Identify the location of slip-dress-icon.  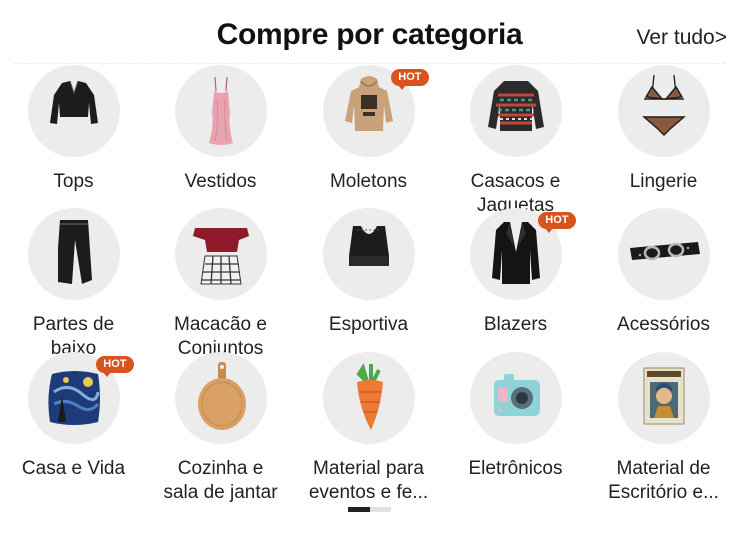
(220, 110).